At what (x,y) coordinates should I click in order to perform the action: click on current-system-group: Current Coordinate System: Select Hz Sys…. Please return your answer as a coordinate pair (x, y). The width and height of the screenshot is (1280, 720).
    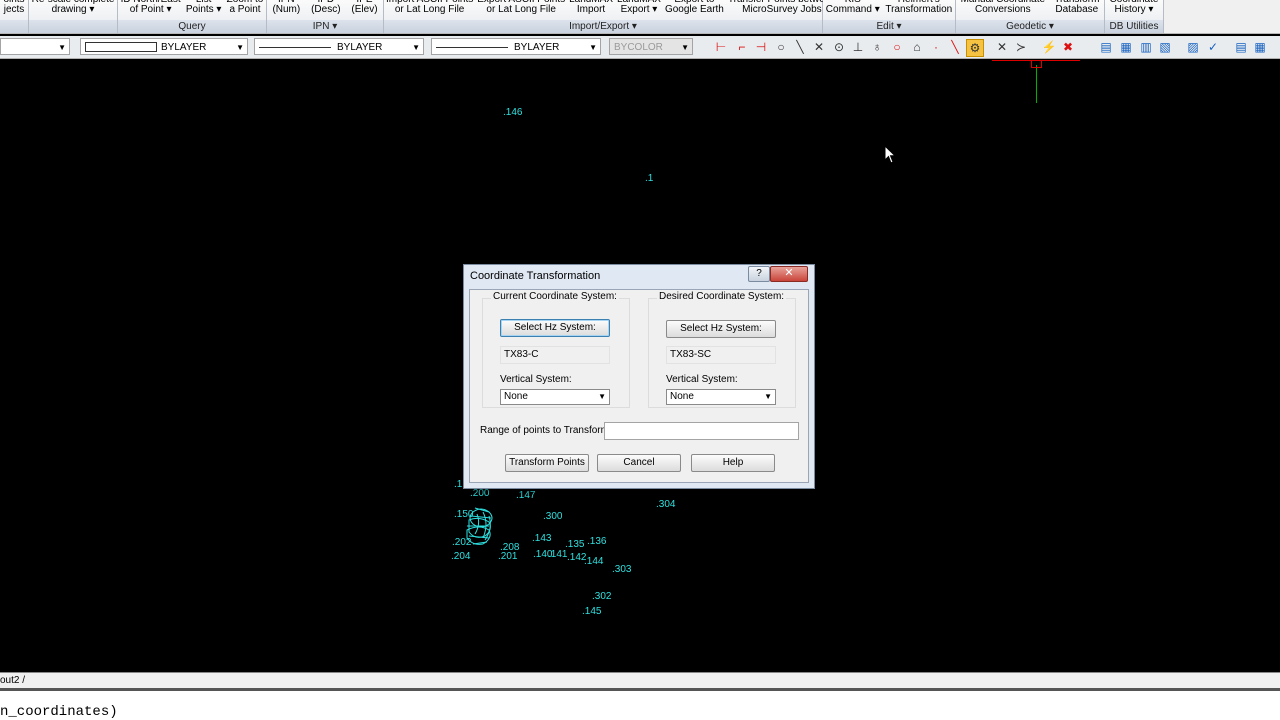
    Looking at the image, I should click on (556, 349).